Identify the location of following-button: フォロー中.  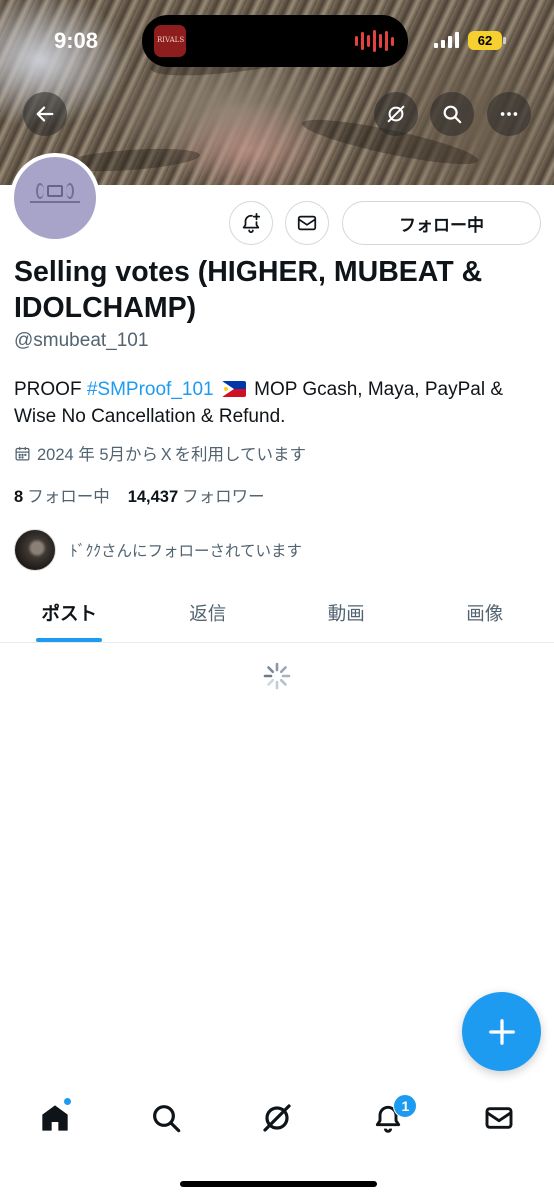
(441, 223).